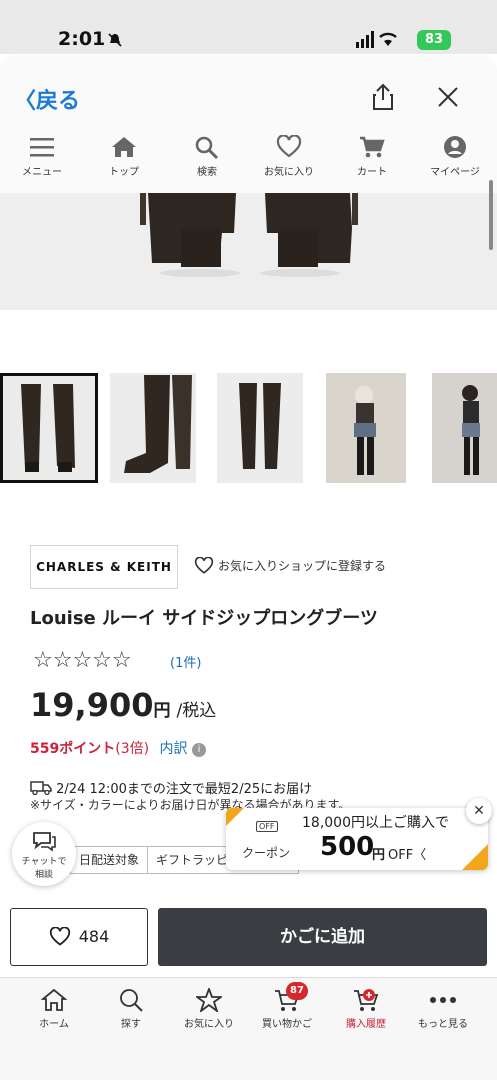 Image resolution: width=497 pixels, height=1080 pixels. I want to click on nav-label: お気に入り, so click(289, 172).